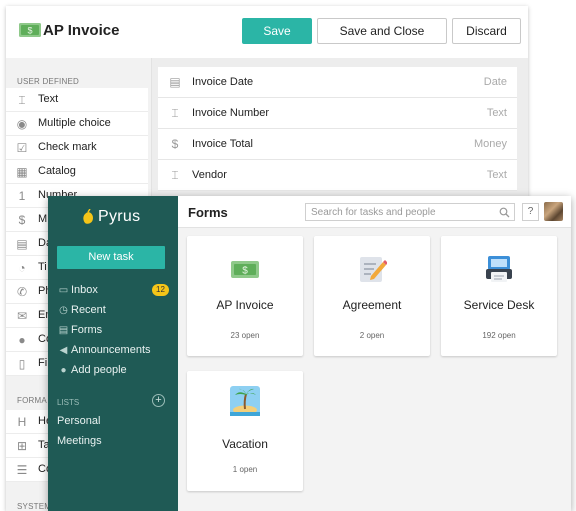 This screenshot has height=511, width=576. I want to click on search-input, so click(403, 212).